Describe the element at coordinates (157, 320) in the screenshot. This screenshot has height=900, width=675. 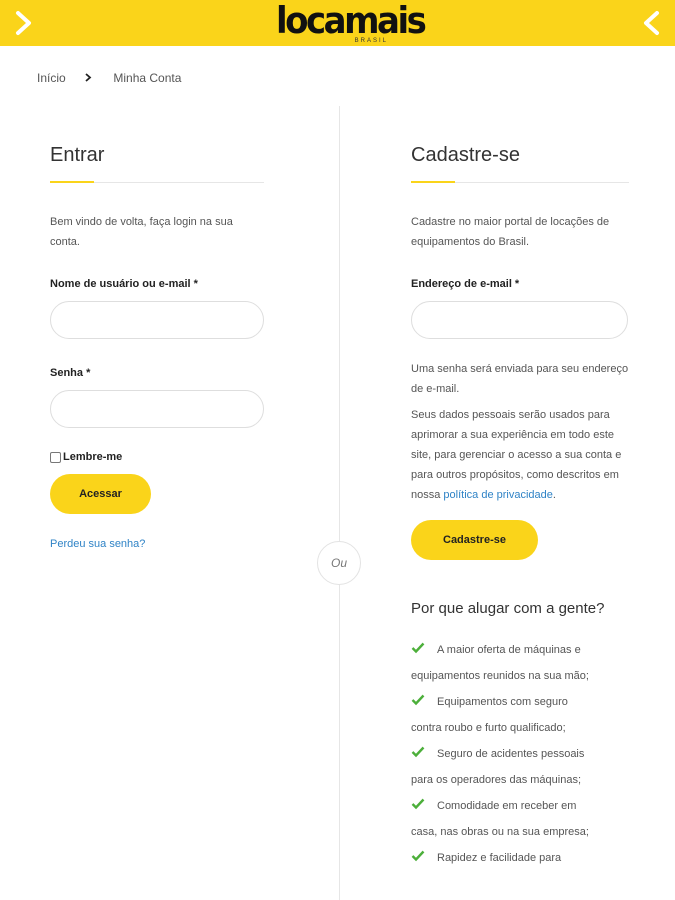
I see `username-input` at that location.